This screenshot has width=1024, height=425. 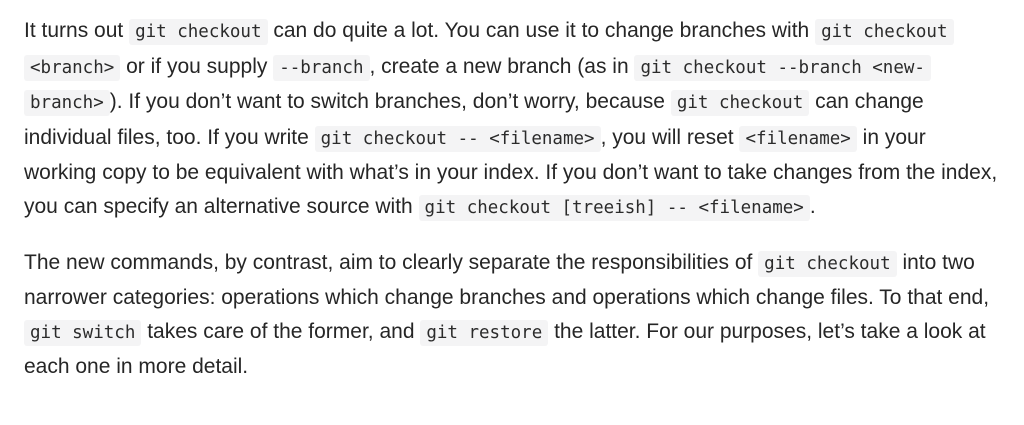 What do you see at coordinates (798, 138) in the screenshot?
I see `inline-code: <filename>` at bounding box center [798, 138].